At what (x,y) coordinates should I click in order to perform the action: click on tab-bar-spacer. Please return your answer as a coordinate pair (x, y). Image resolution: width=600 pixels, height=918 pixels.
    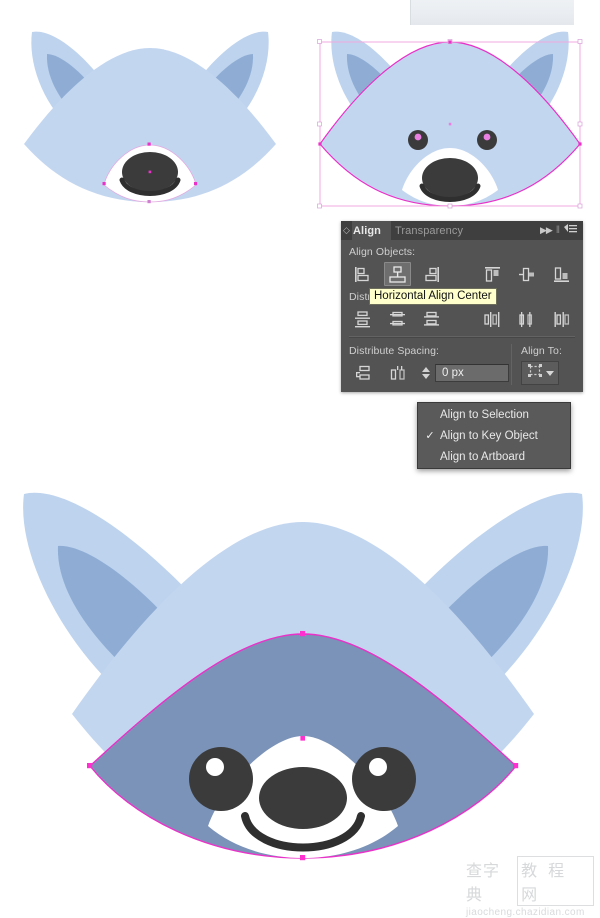
    Looking at the image, I should click on (506, 230).